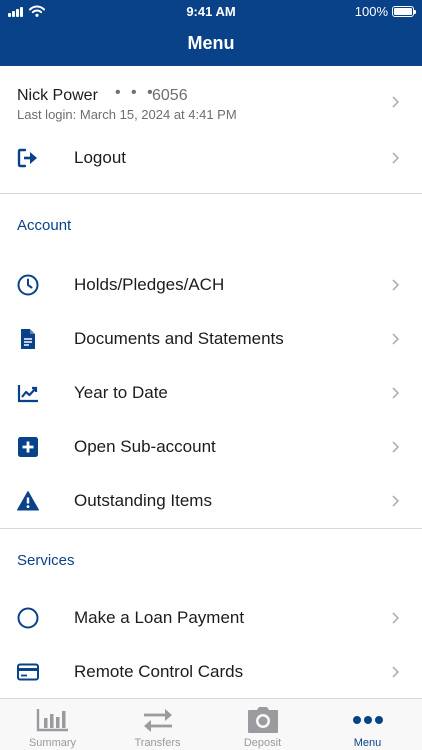  Describe the element at coordinates (121, 392) in the screenshot. I see `menu-item-label: Year to Date` at that location.